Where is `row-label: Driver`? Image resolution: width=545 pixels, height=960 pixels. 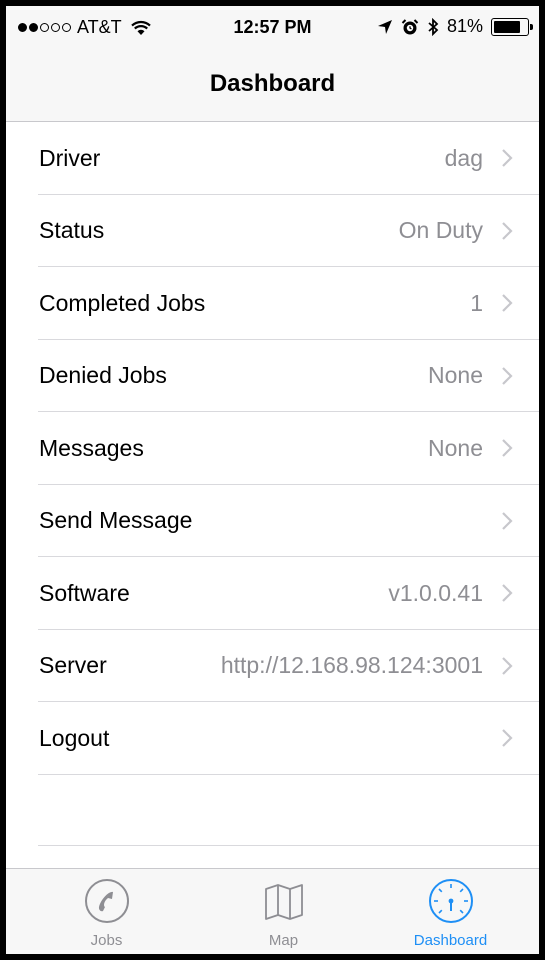 row-label: Driver is located at coordinates (70, 157).